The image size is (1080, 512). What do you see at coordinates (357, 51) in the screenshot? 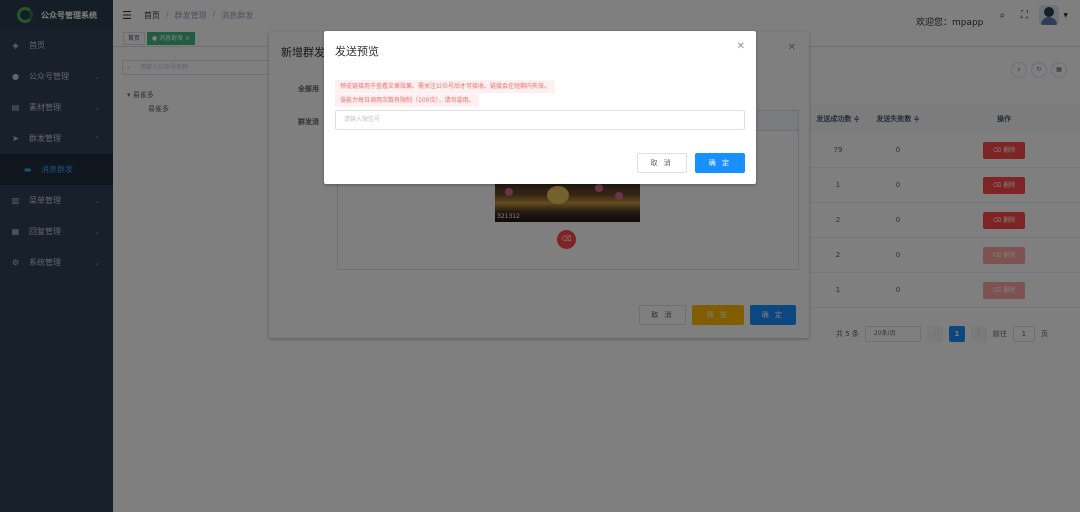
I see `send-preview-title: 发送预览` at bounding box center [357, 51].